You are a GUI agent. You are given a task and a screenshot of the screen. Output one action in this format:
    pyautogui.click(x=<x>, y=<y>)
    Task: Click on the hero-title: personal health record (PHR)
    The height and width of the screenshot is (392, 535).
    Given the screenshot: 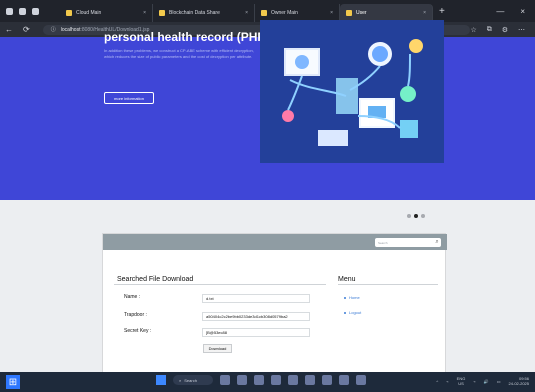 What is the action you would take?
    pyautogui.click(x=187, y=37)
    